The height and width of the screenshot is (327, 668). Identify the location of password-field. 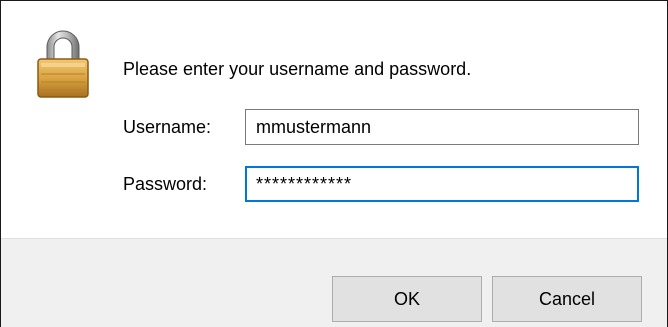
(442, 184).